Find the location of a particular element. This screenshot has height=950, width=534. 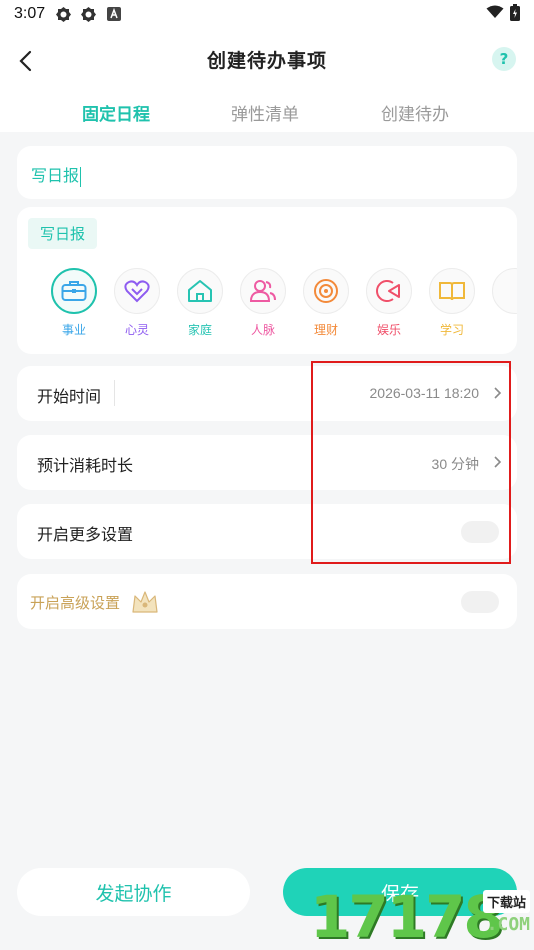

game-icon is located at coordinates (389, 291).